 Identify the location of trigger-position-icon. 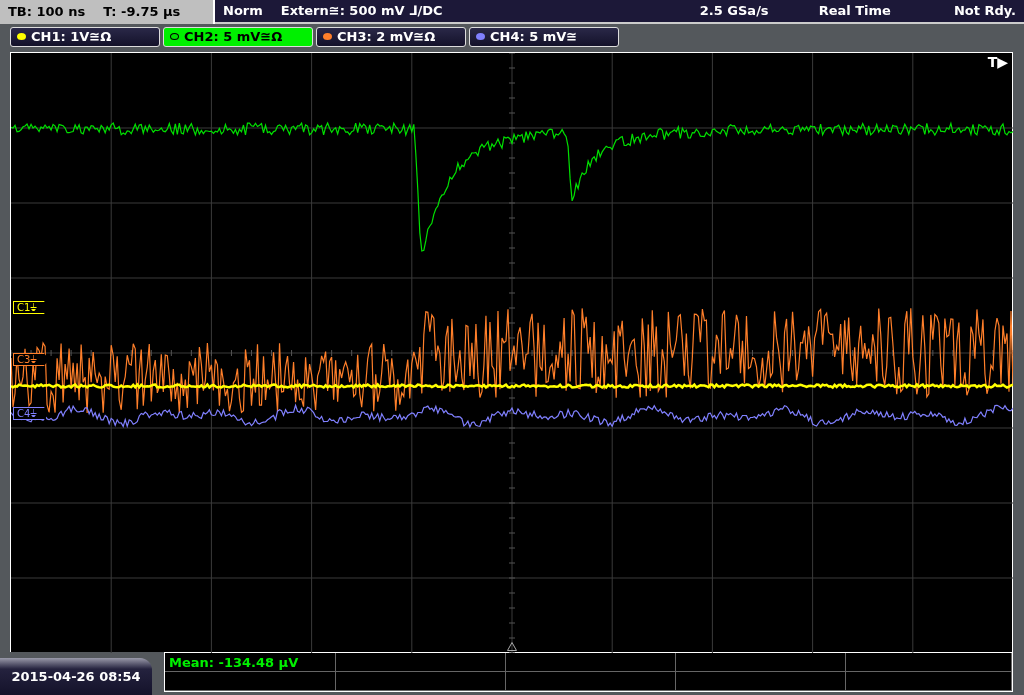
(512, 646).